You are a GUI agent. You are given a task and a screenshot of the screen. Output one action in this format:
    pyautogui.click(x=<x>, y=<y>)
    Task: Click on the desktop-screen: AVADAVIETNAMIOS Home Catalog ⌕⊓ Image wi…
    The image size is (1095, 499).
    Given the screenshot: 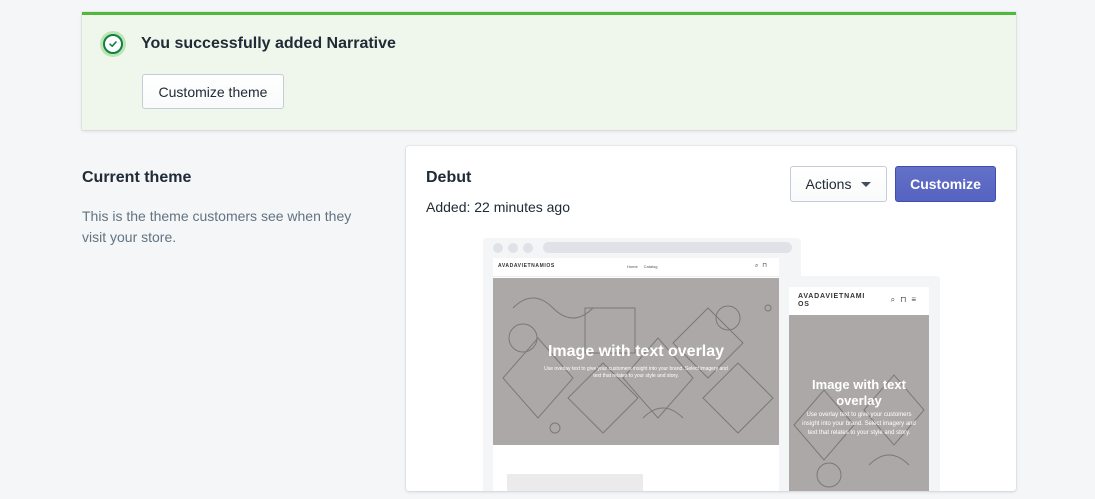 What is the action you would take?
    pyautogui.click(x=636, y=374)
    